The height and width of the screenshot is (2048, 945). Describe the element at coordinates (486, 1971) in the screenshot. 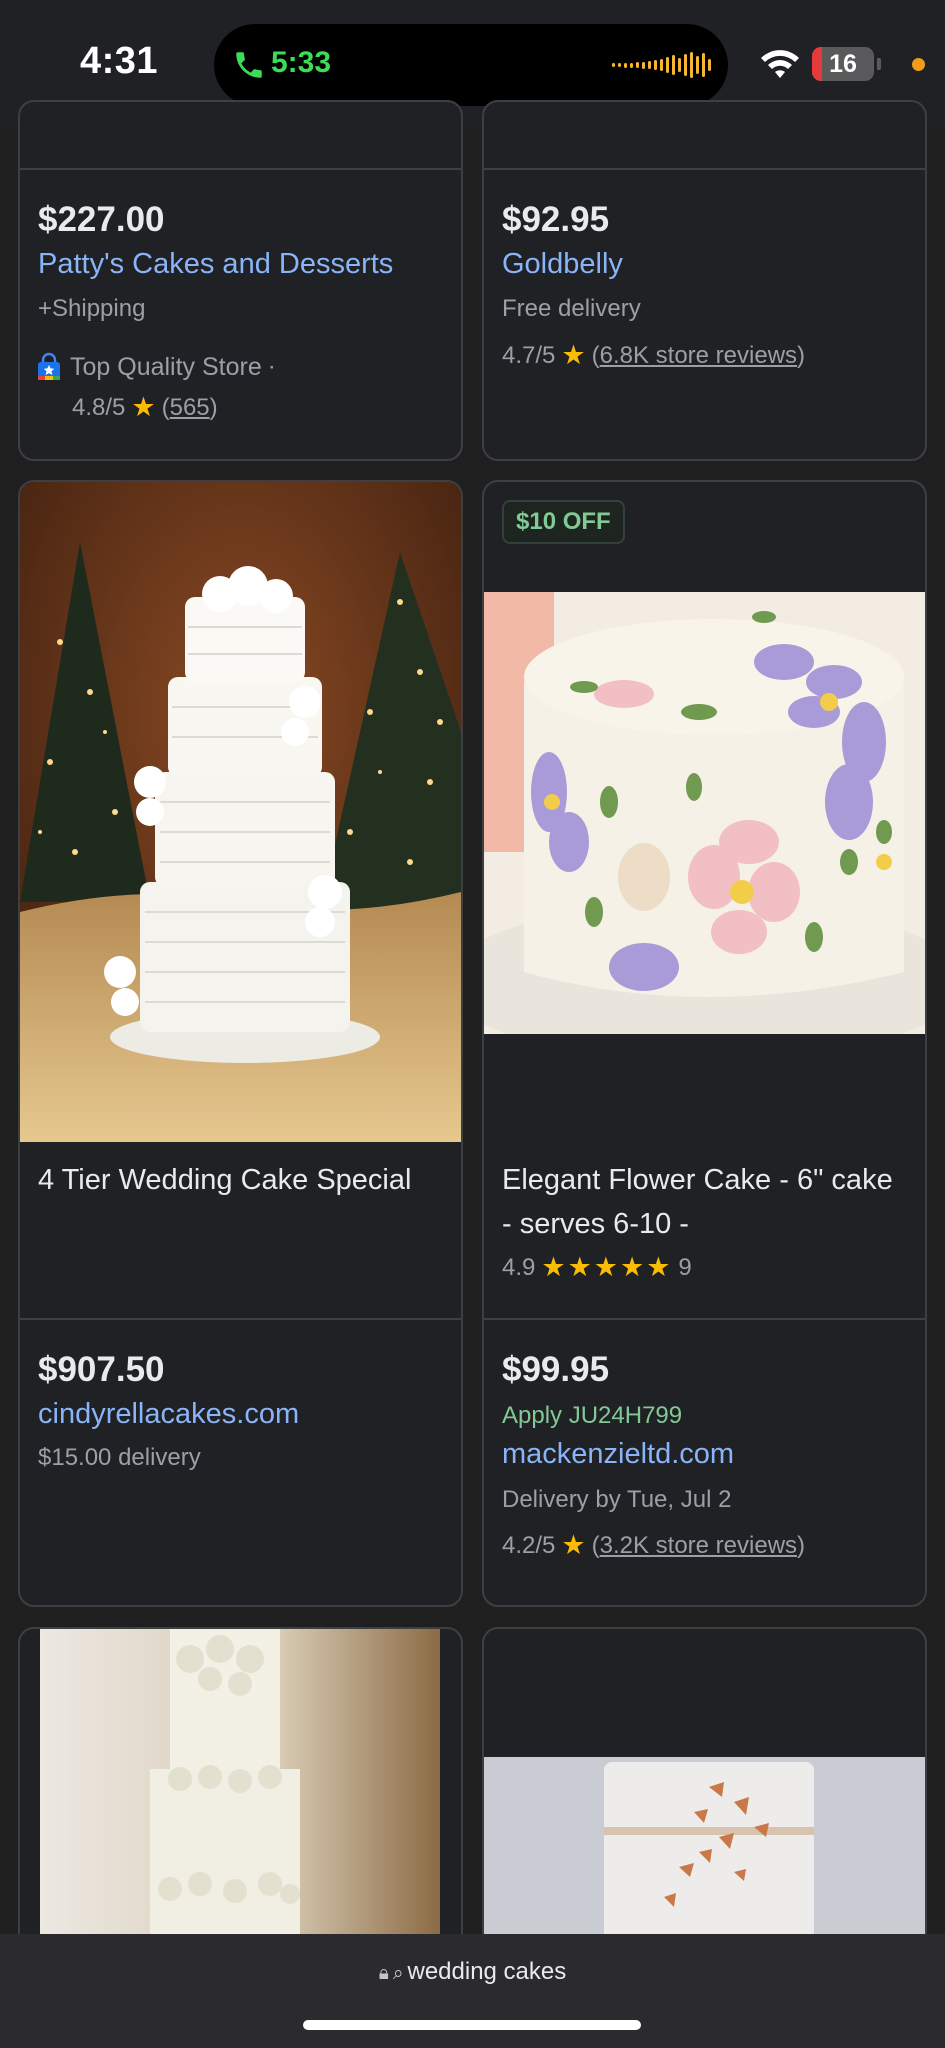

I see `search-query: wedding cakes` at that location.